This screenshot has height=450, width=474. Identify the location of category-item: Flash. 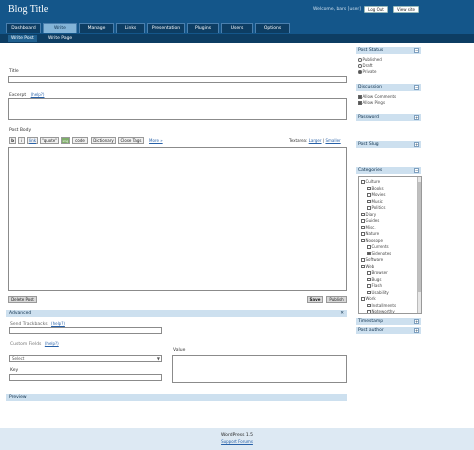
(374, 285).